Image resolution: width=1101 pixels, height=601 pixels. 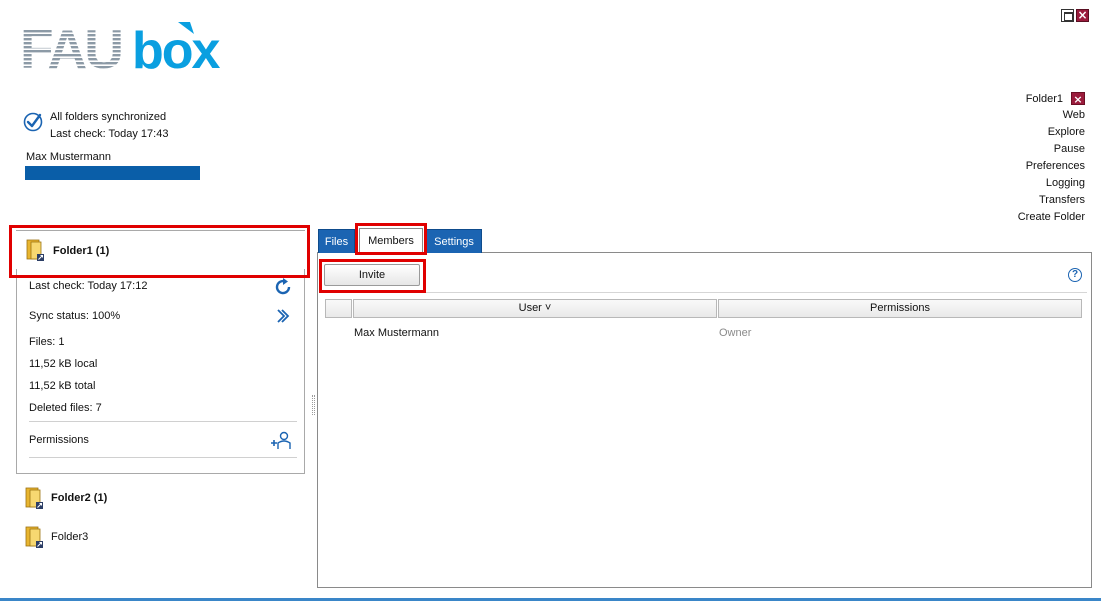 I want to click on folder-deleted-files: Deleted files: 7, so click(x=65, y=408).